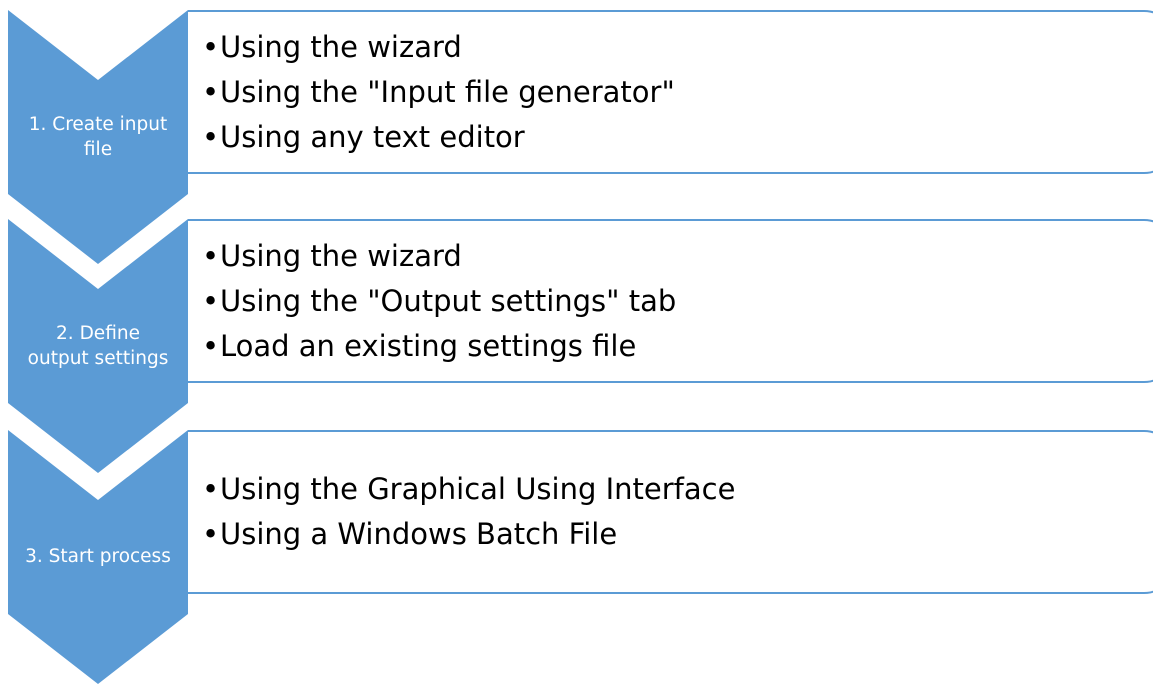 Image resolution: width=1153 pixels, height=684 pixels. I want to click on bullet-text: Using the "Input file generator", so click(447, 91).